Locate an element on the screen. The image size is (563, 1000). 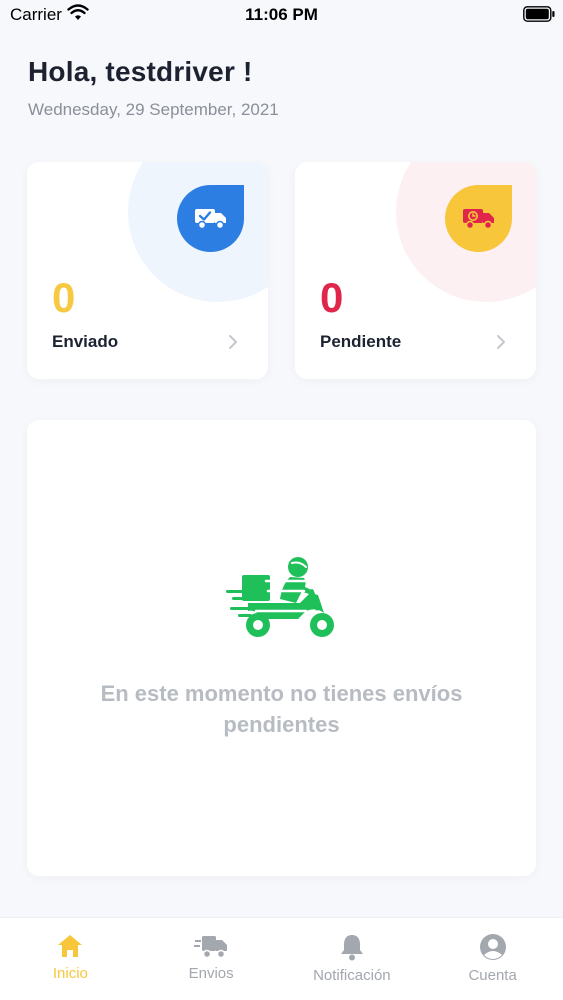
status-time: 11:06 PM is located at coordinates (281, 14).